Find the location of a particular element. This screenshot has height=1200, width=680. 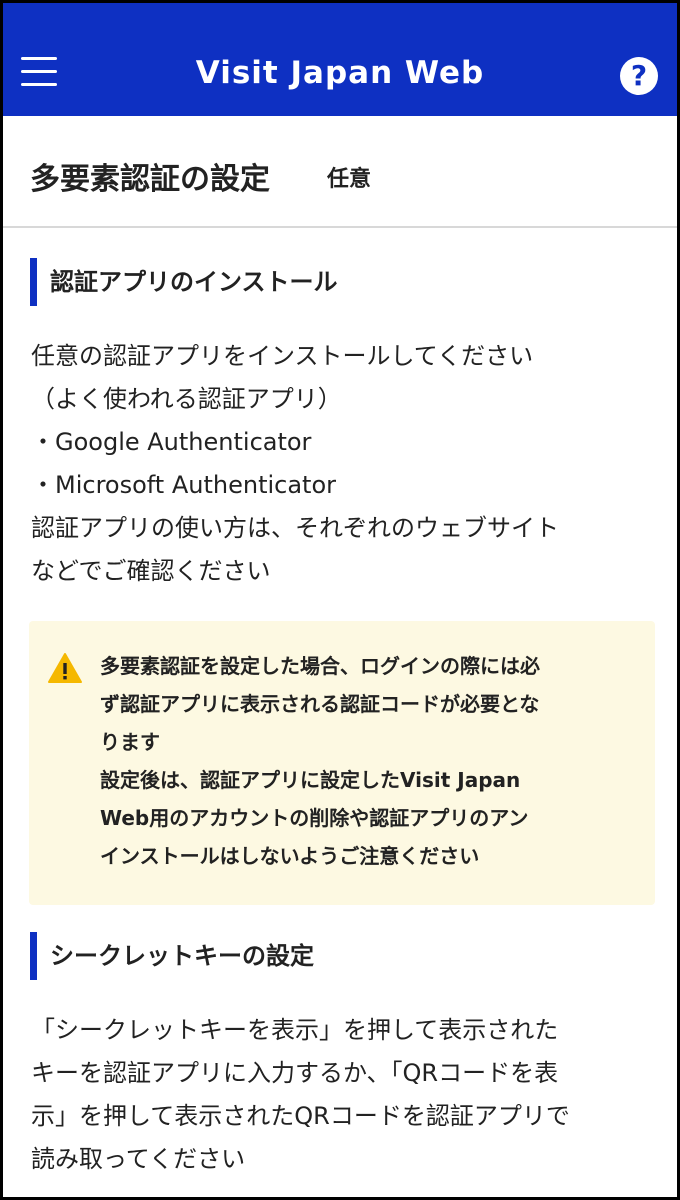

notice-line: ります is located at coordinates (130, 742).